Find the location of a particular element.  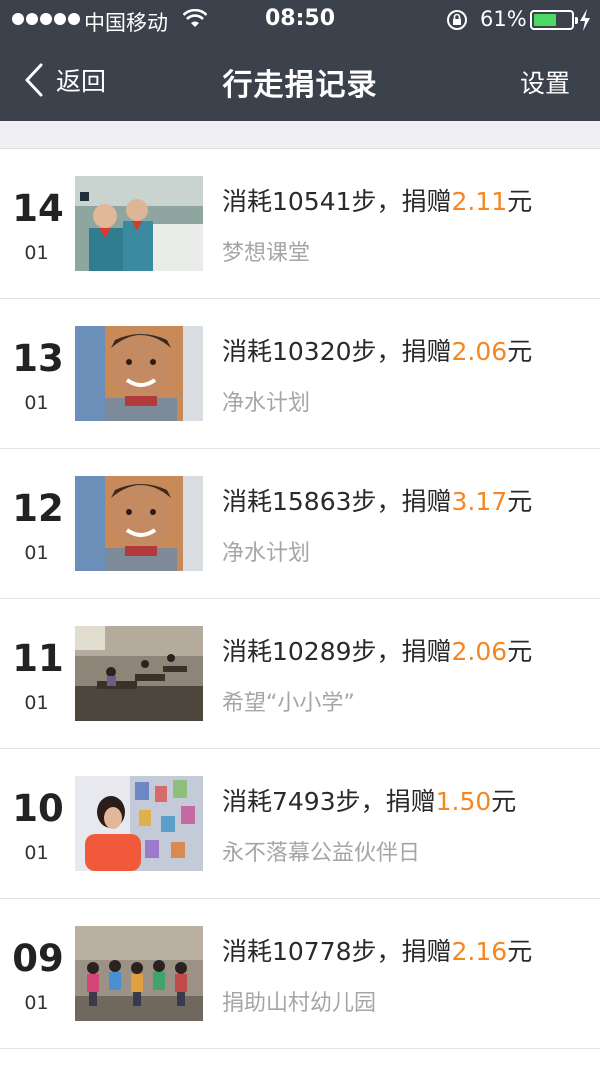

rotation-lock-icon is located at coordinates (457, 20).